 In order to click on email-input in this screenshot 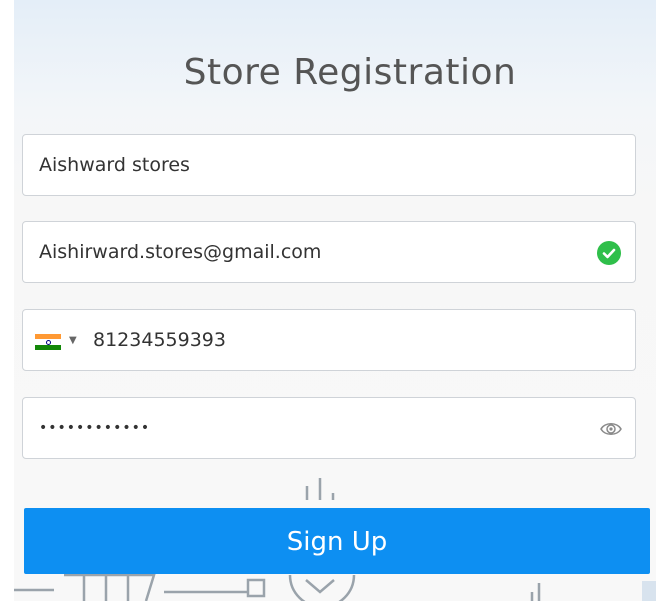, I will do `click(309, 252)`.